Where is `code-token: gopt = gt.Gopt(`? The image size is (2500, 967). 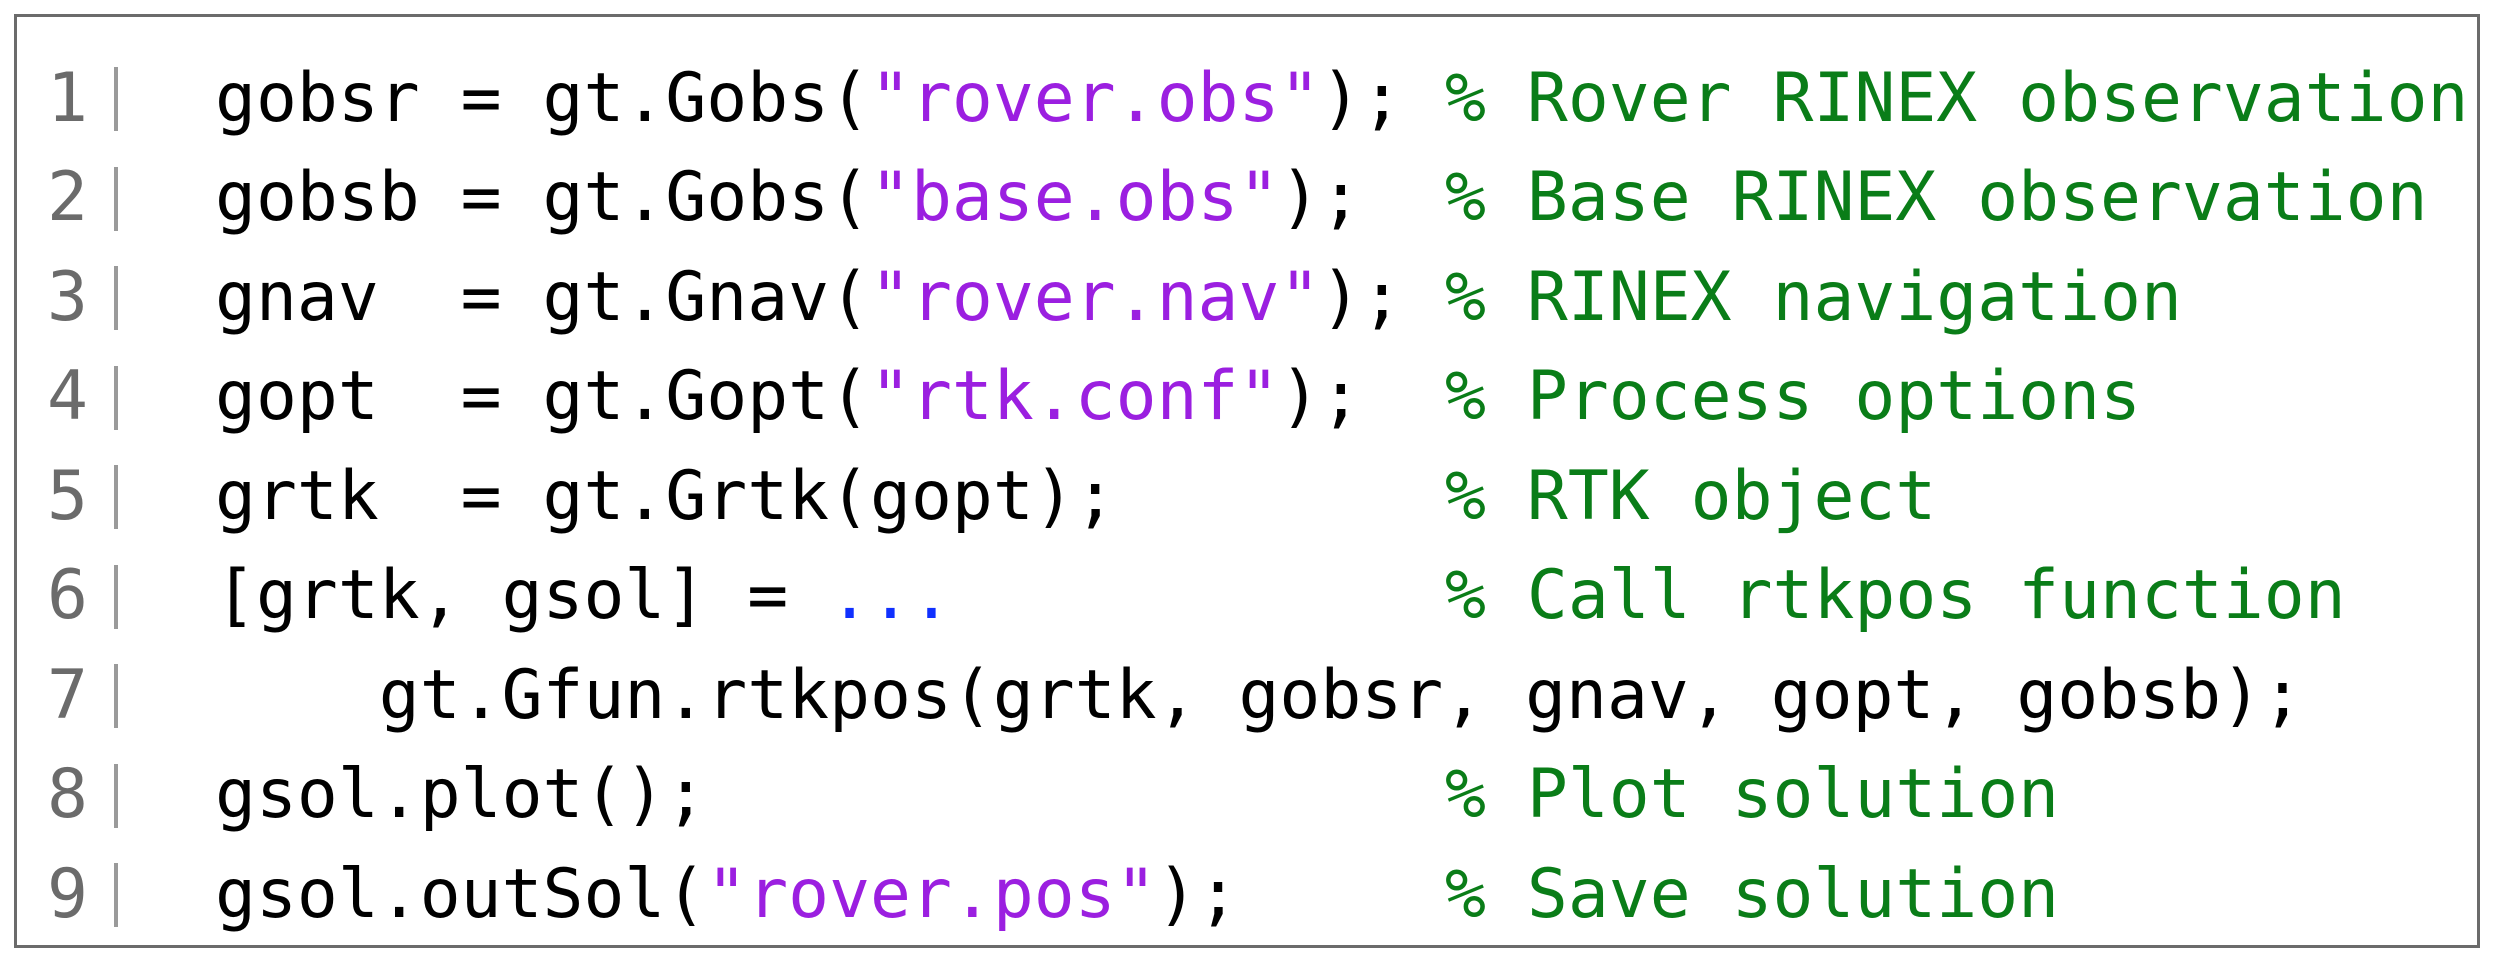
code-token: gopt = gt.Gopt( is located at coordinates (543, 397).